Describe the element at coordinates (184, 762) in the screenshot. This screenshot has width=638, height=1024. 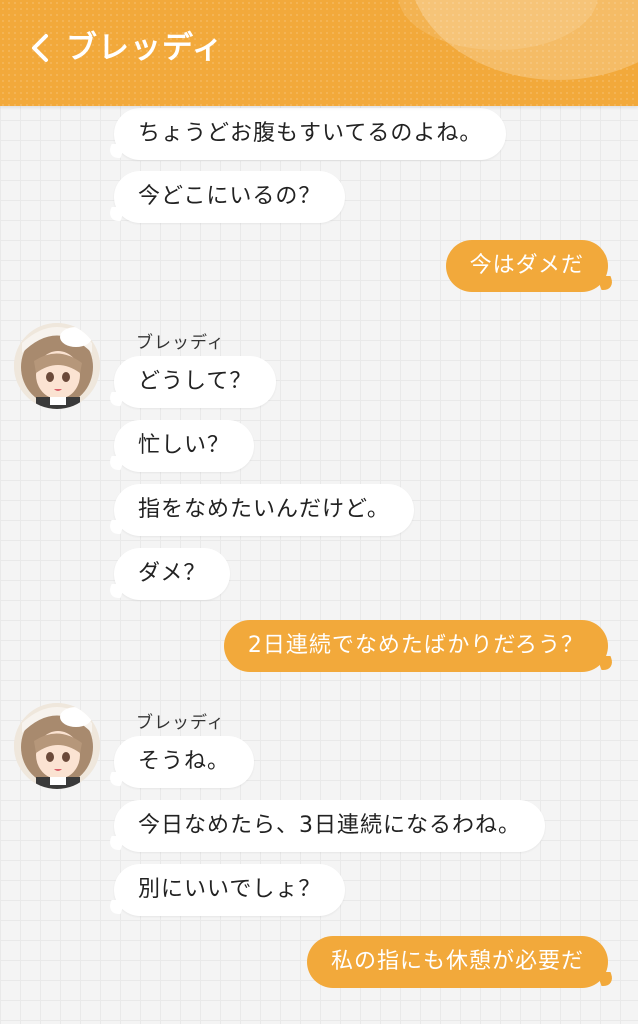
I see `message-bubble-other: そうね。` at that location.